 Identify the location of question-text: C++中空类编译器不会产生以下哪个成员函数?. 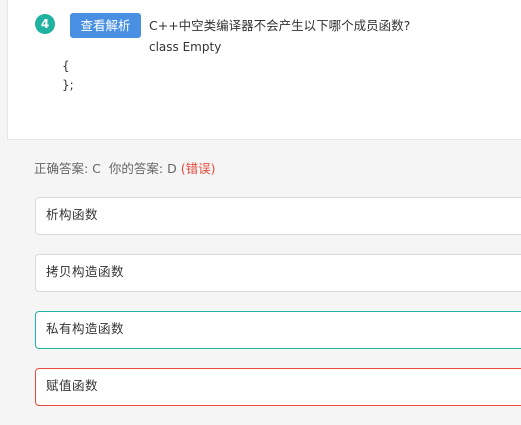
(280, 25).